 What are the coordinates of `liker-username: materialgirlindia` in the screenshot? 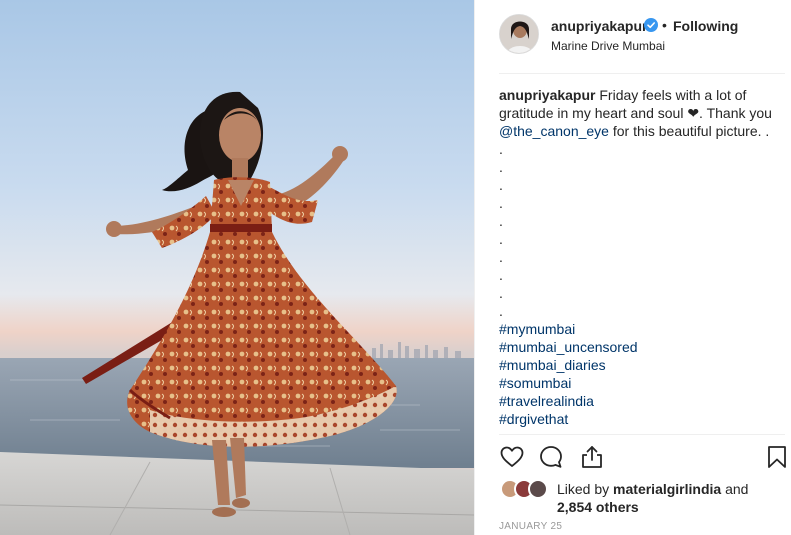 It's located at (667, 489).